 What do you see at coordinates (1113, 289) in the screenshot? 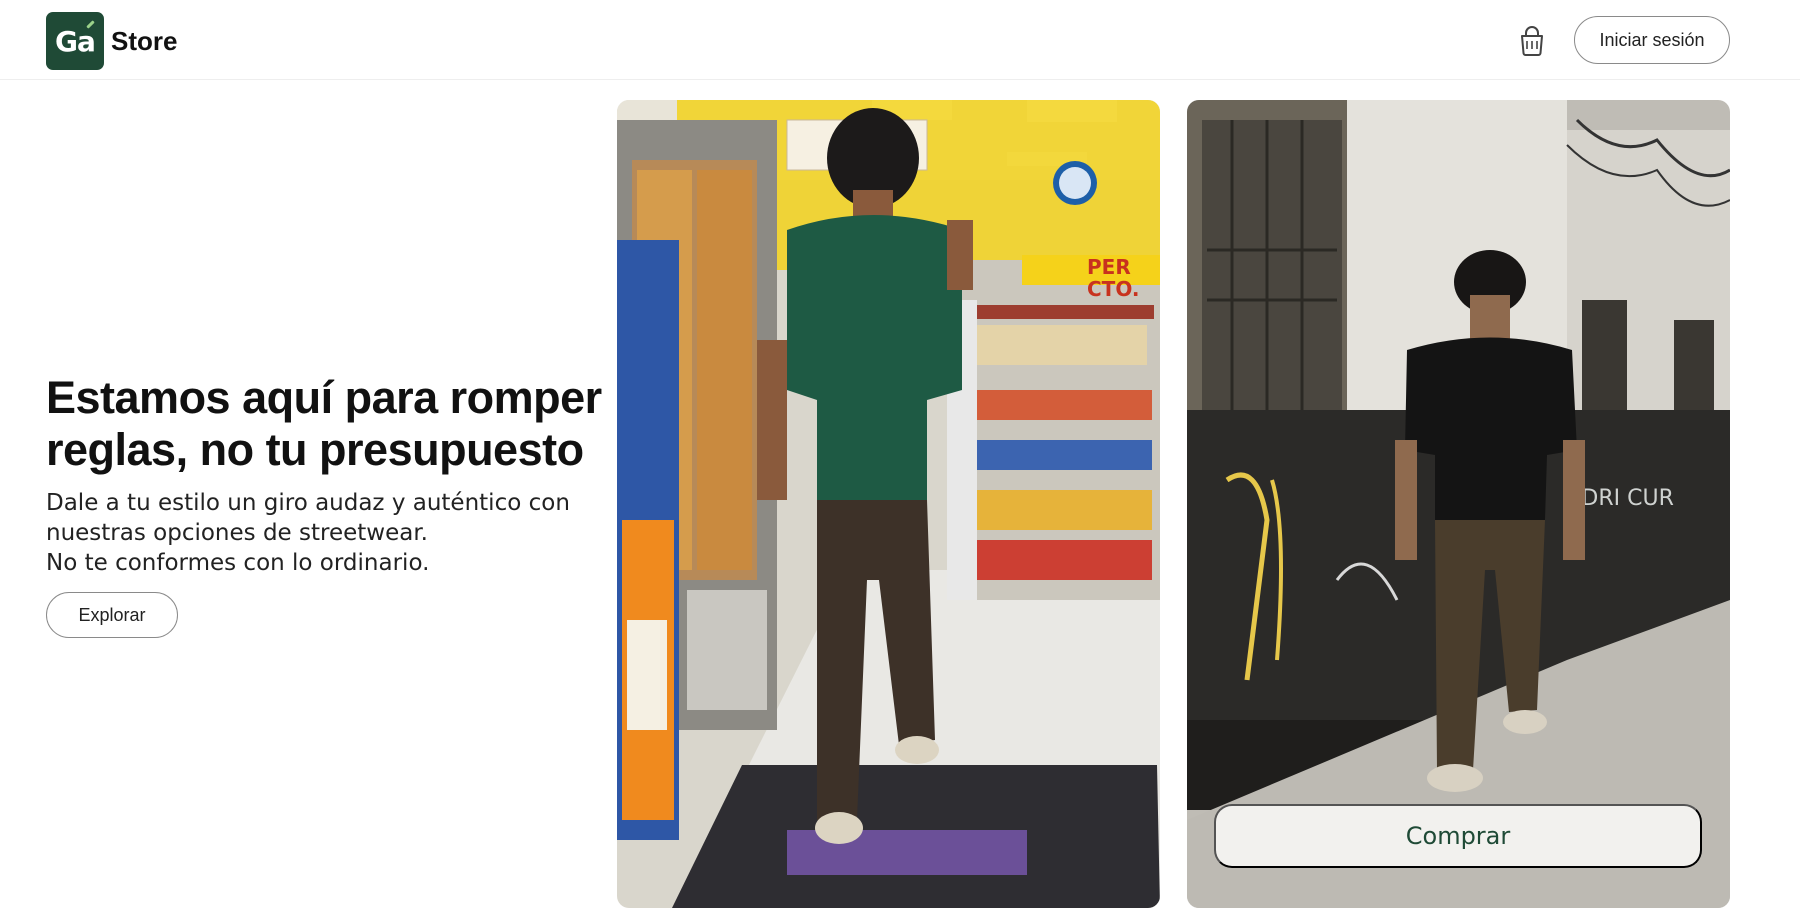
I see `store-sign-line-2: CTO.` at bounding box center [1113, 289].